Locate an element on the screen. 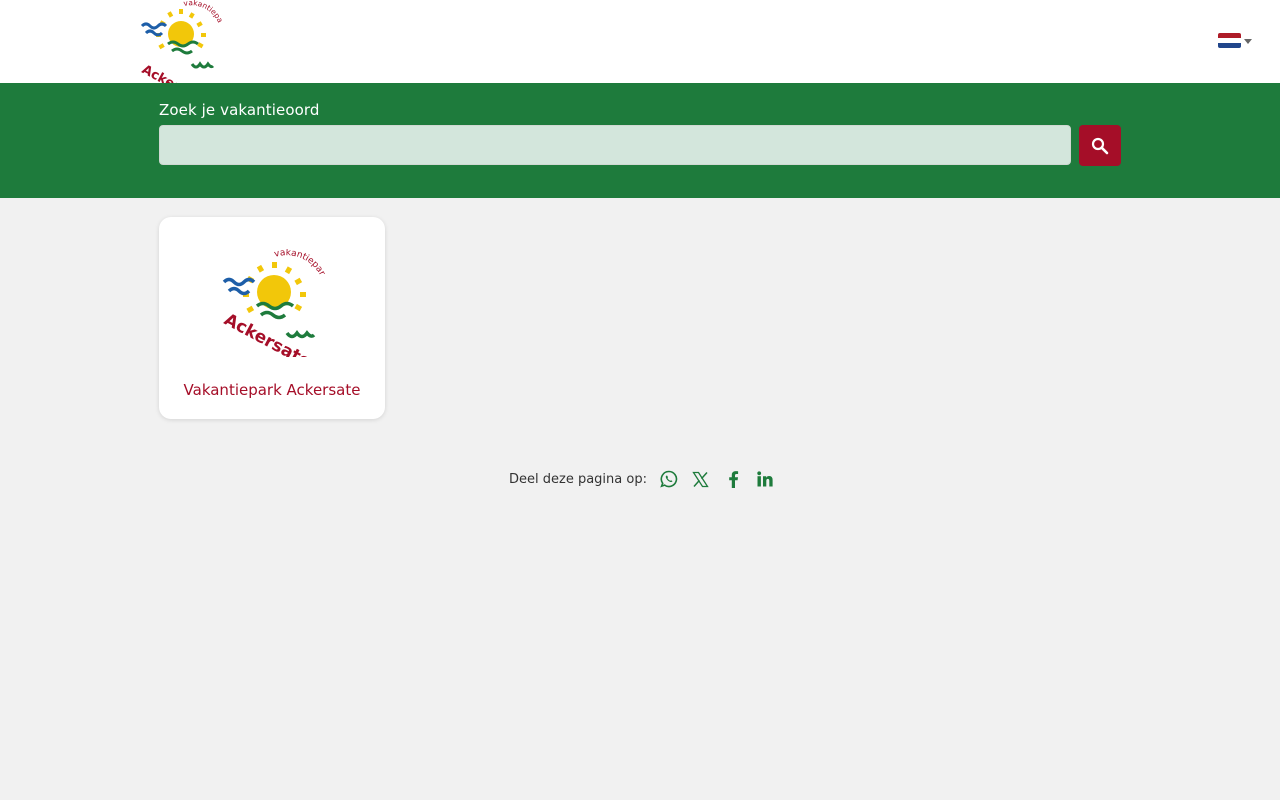  x-icon is located at coordinates (701, 479).